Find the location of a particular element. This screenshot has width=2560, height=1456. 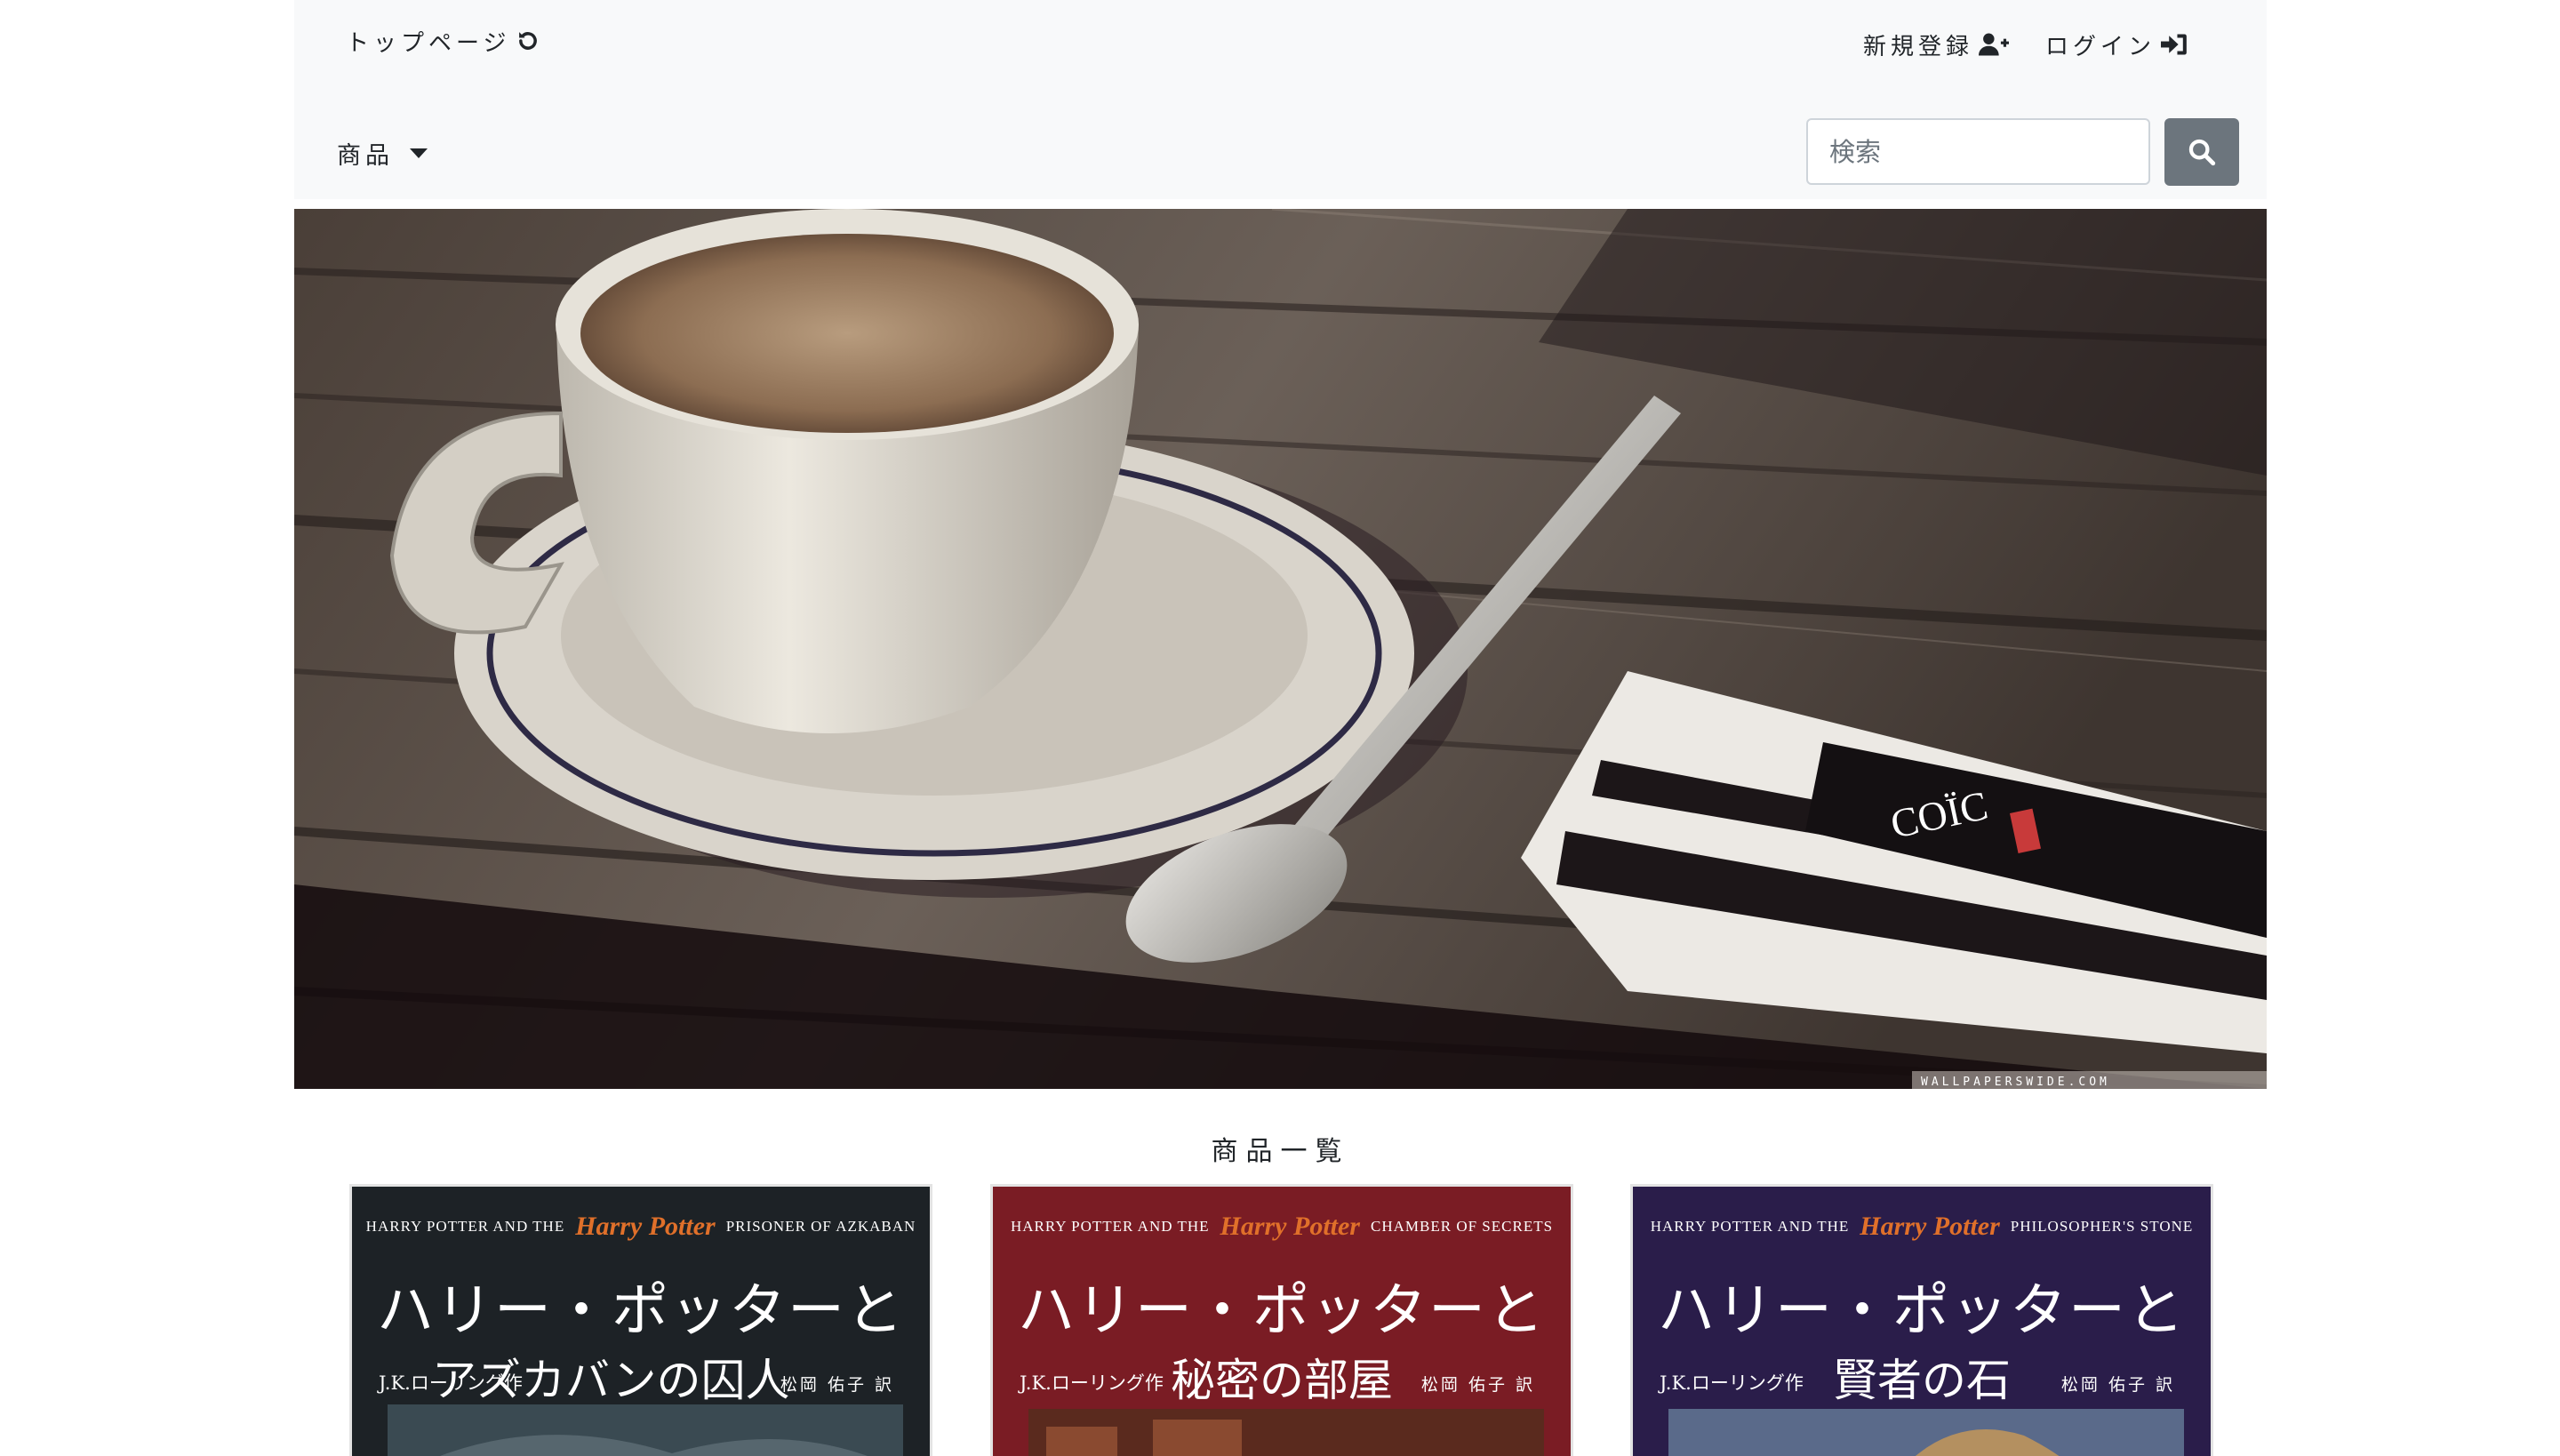

search-icon is located at coordinates (2202, 152).